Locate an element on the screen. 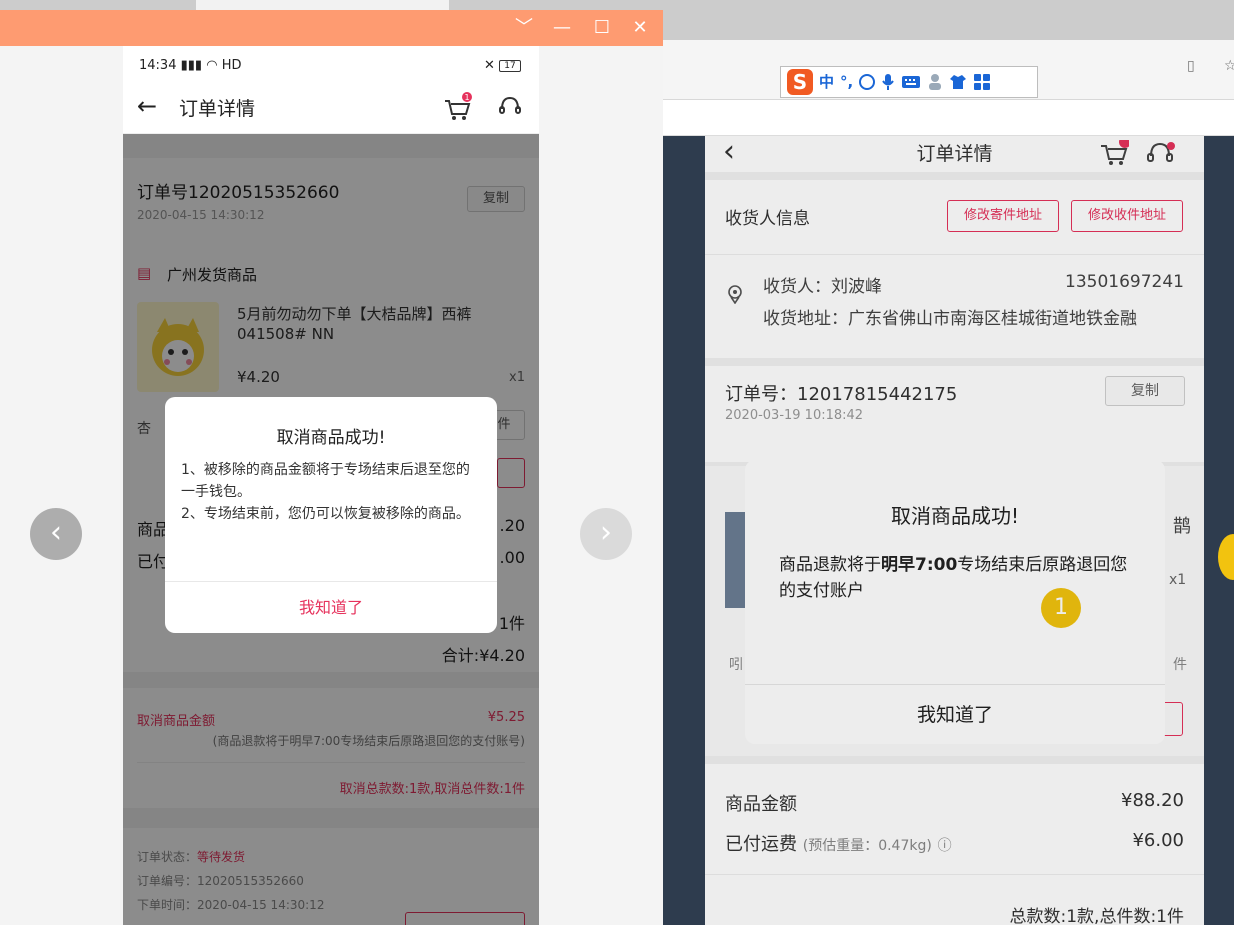 The image size is (1234, 925). toolbox-grid-icon is located at coordinates (982, 82).